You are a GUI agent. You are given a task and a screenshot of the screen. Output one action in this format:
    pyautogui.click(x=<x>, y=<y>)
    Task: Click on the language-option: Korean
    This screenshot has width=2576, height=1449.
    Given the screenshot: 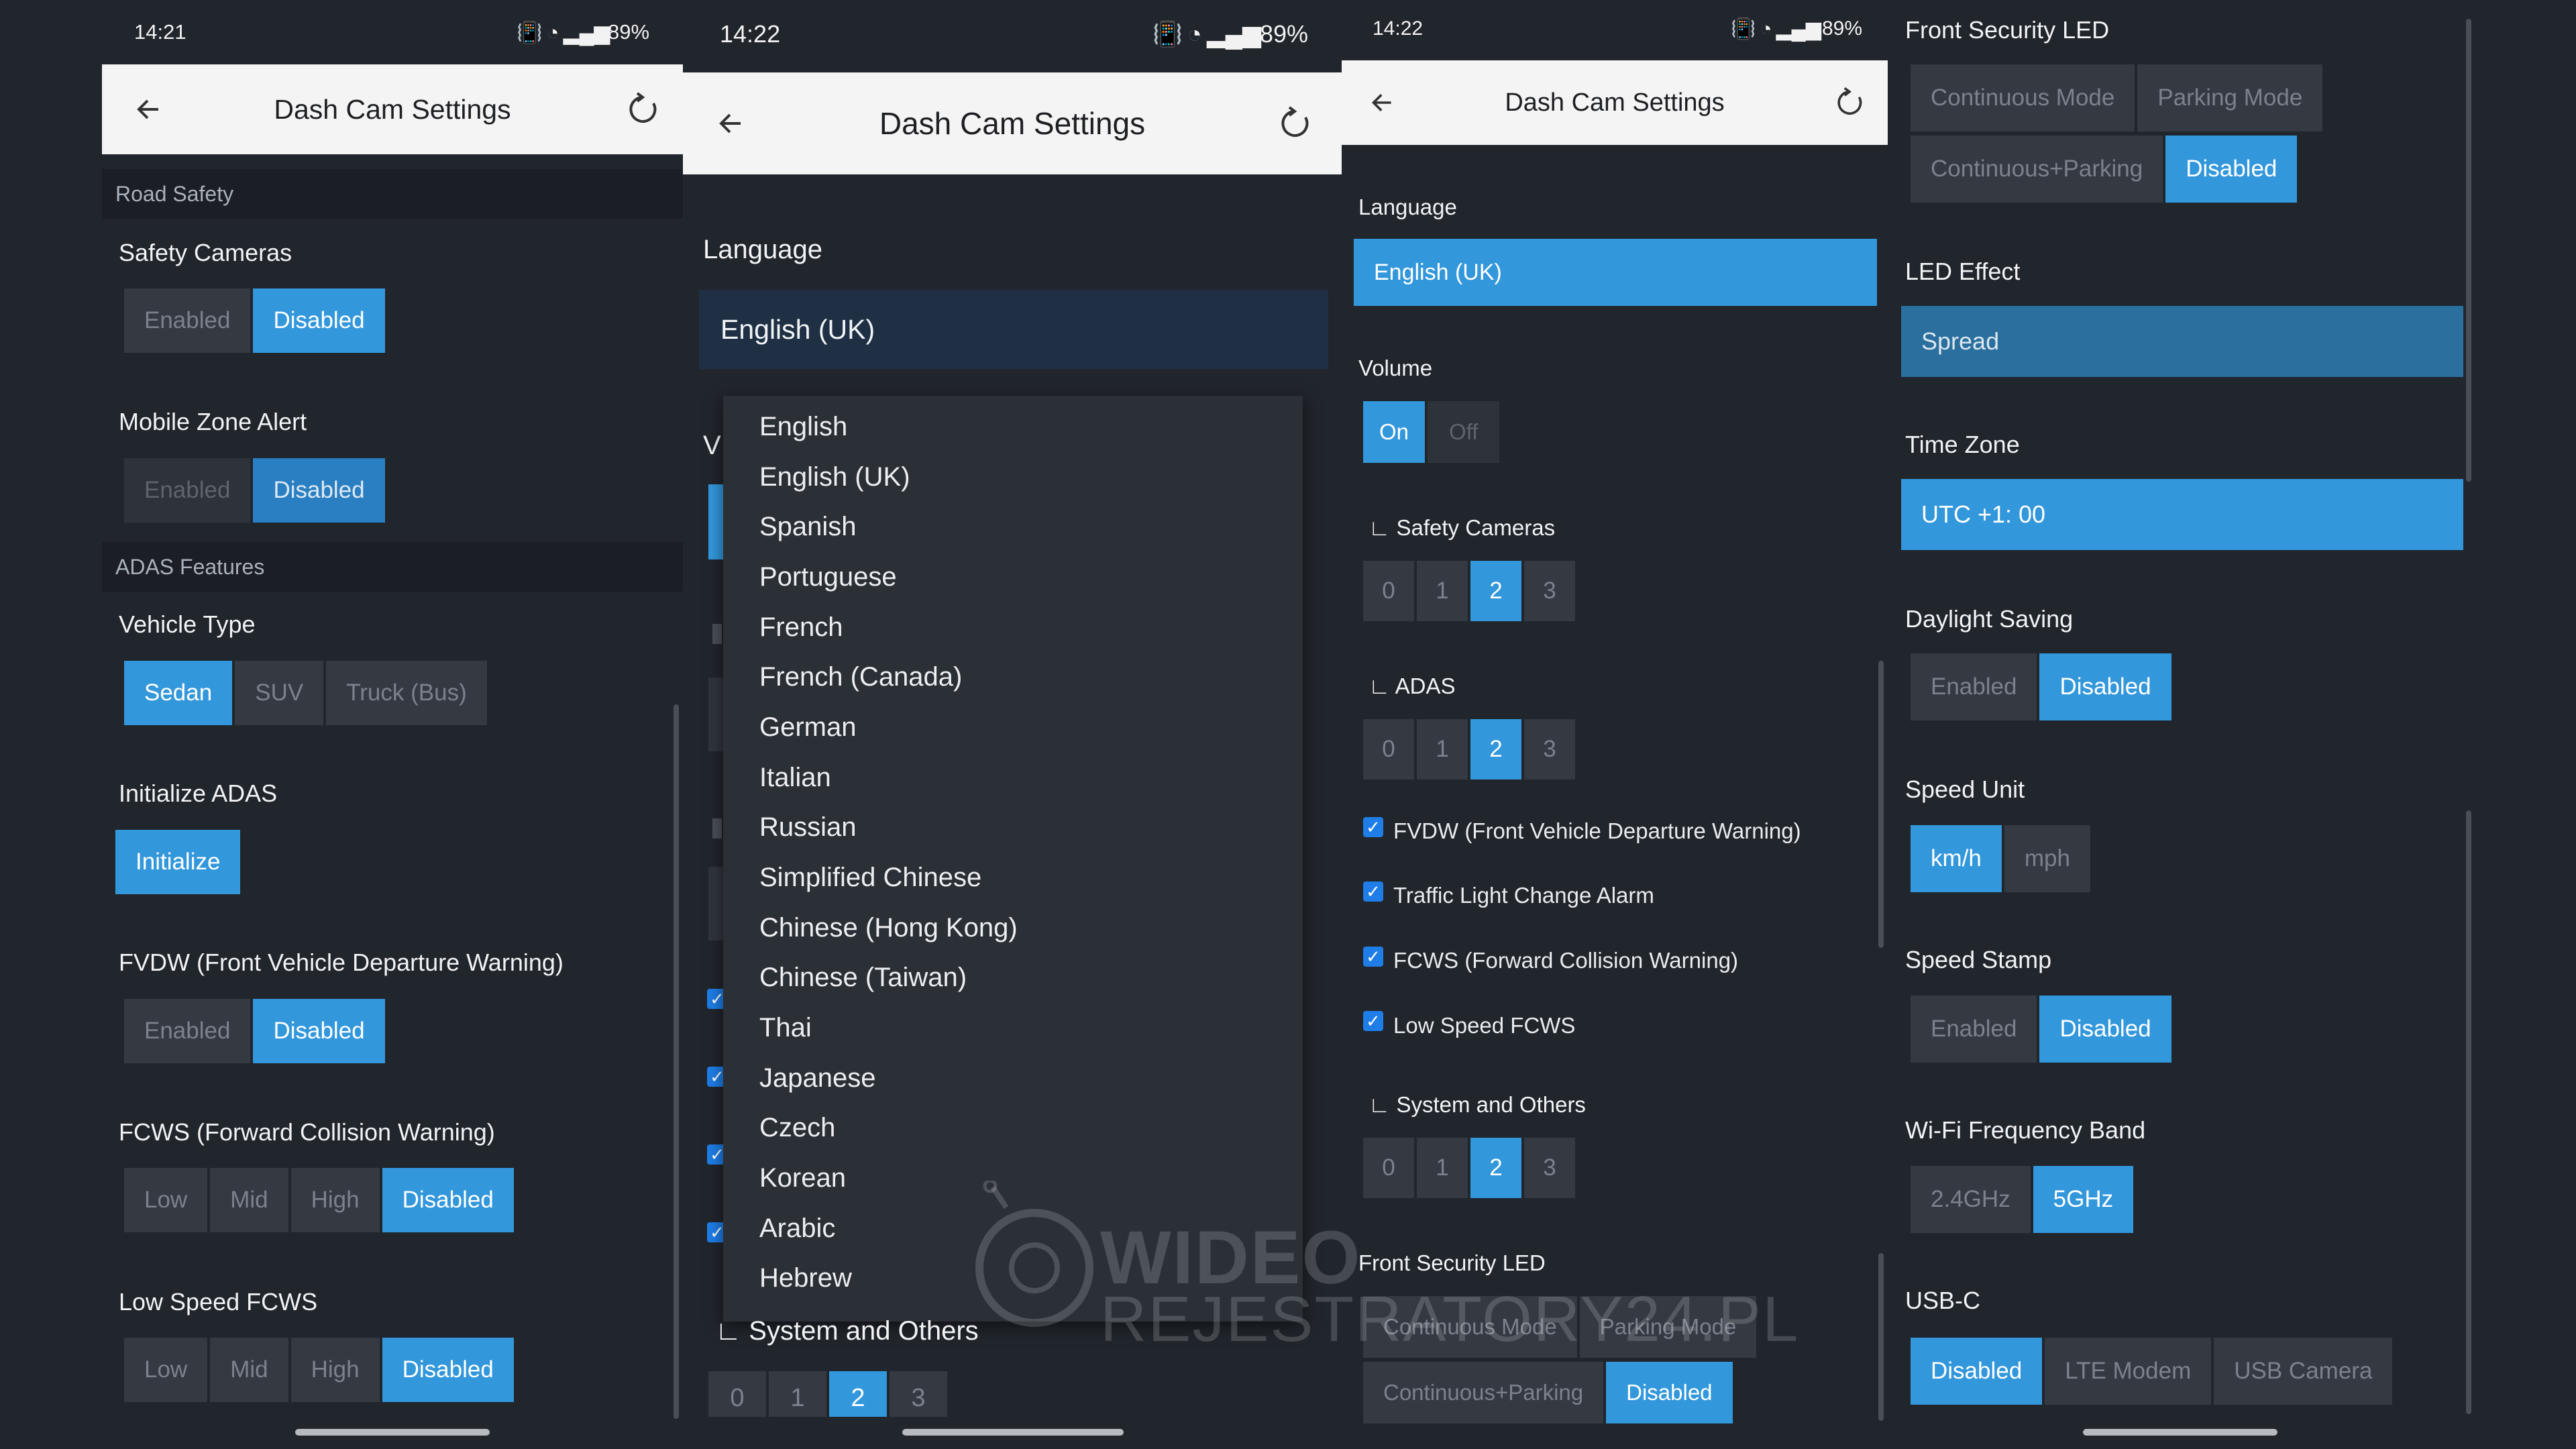 What is the action you would take?
    pyautogui.click(x=802, y=1178)
    